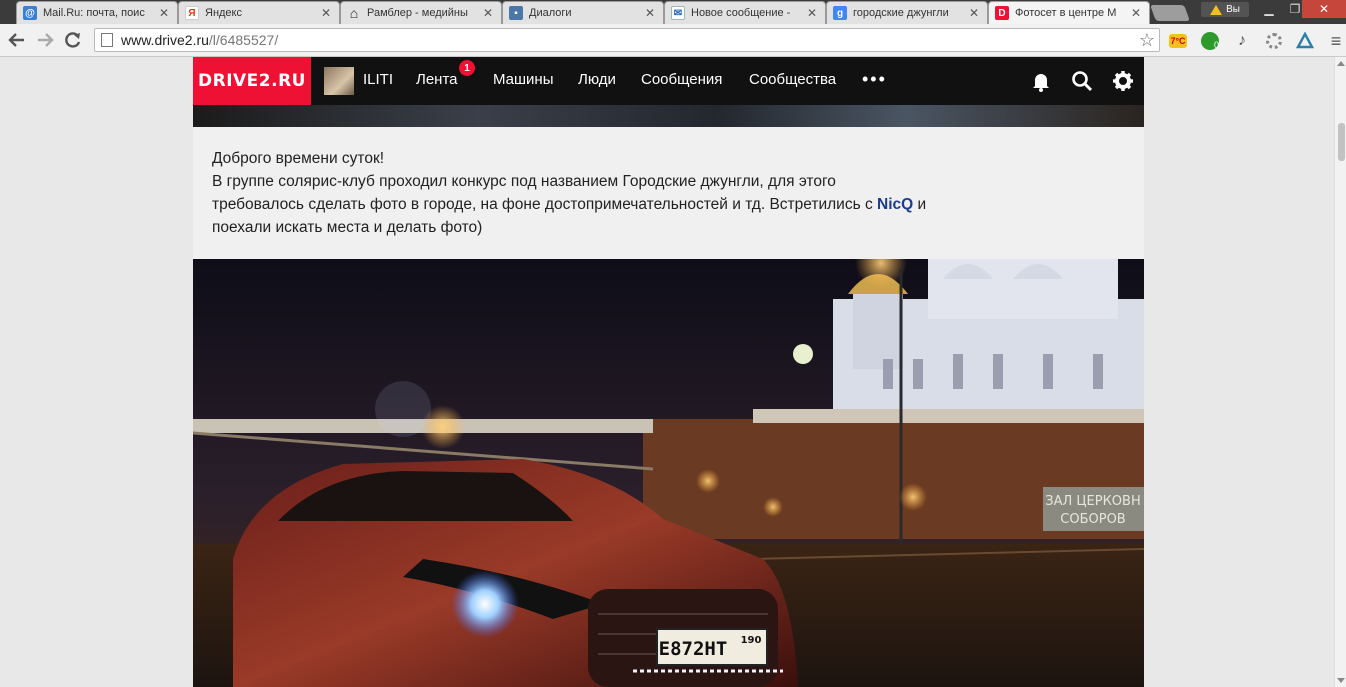 This screenshot has height=687, width=1346. Describe the element at coordinates (243, 40) in the screenshot. I see `url-path: /l/6485527/` at that location.